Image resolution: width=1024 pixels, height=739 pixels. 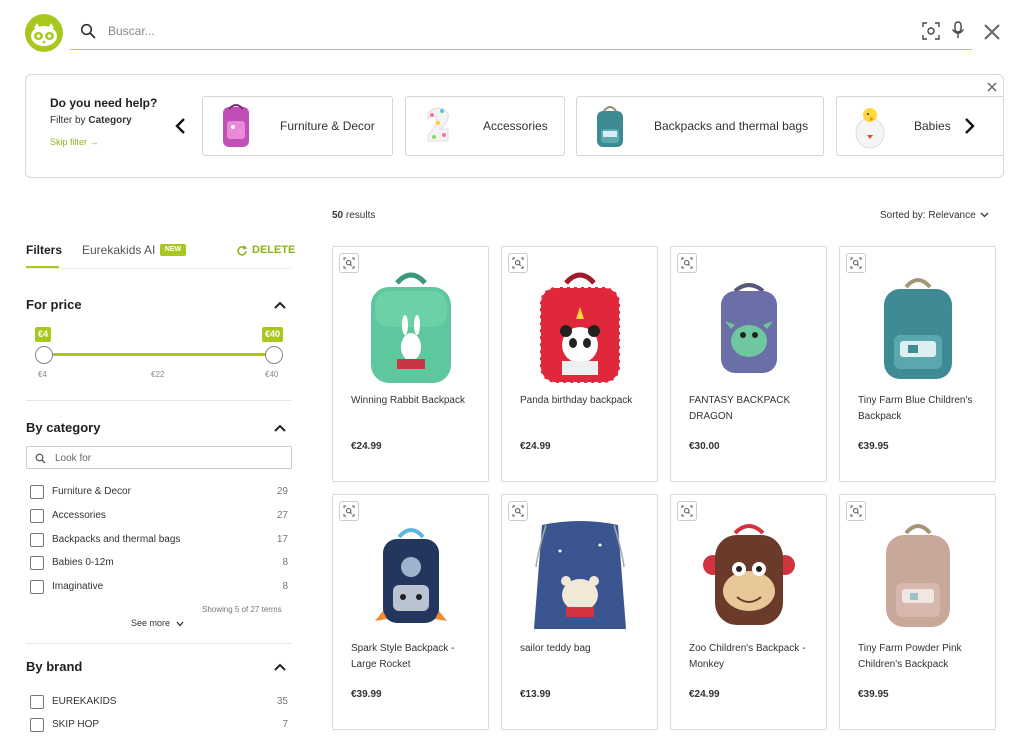 What do you see at coordinates (969, 126) in the screenshot?
I see `chevron-right-icon` at bounding box center [969, 126].